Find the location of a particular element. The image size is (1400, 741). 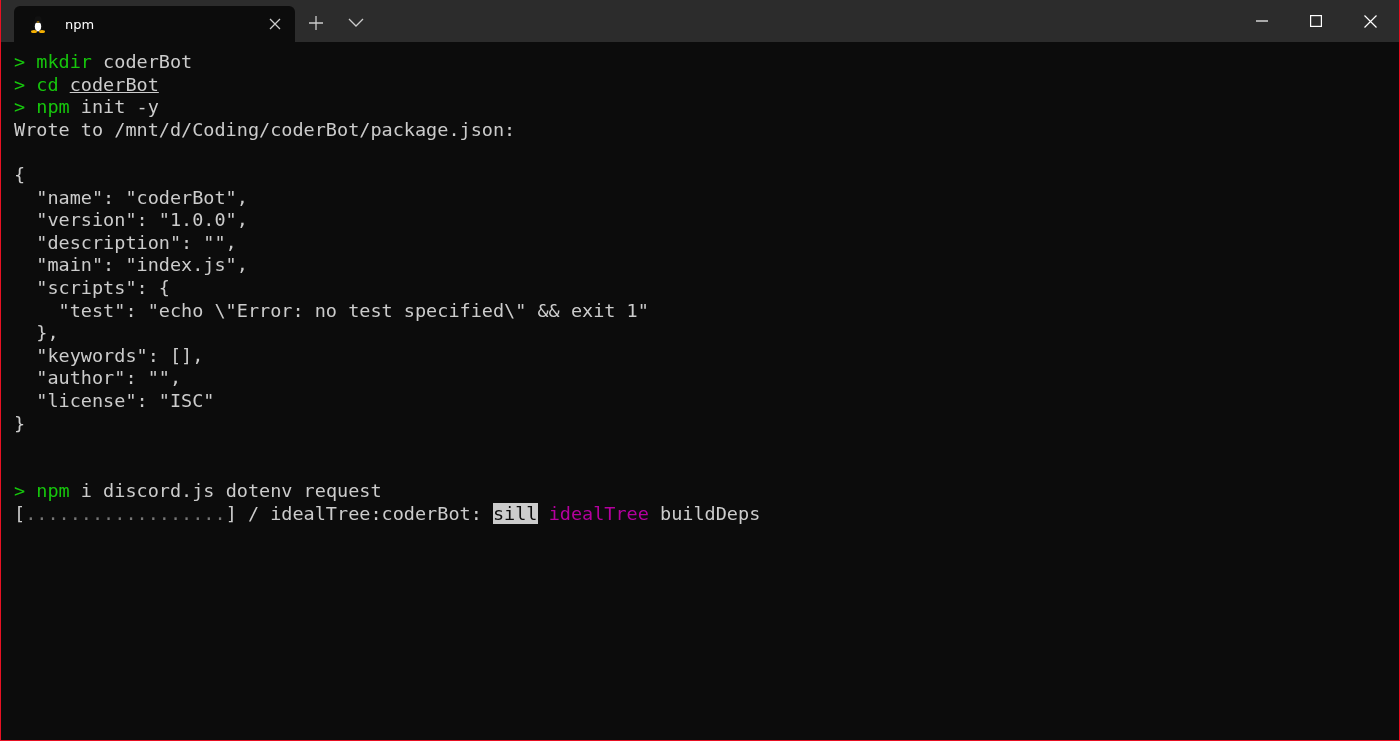

command-name: mkdir is located at coordinates (63, 61).